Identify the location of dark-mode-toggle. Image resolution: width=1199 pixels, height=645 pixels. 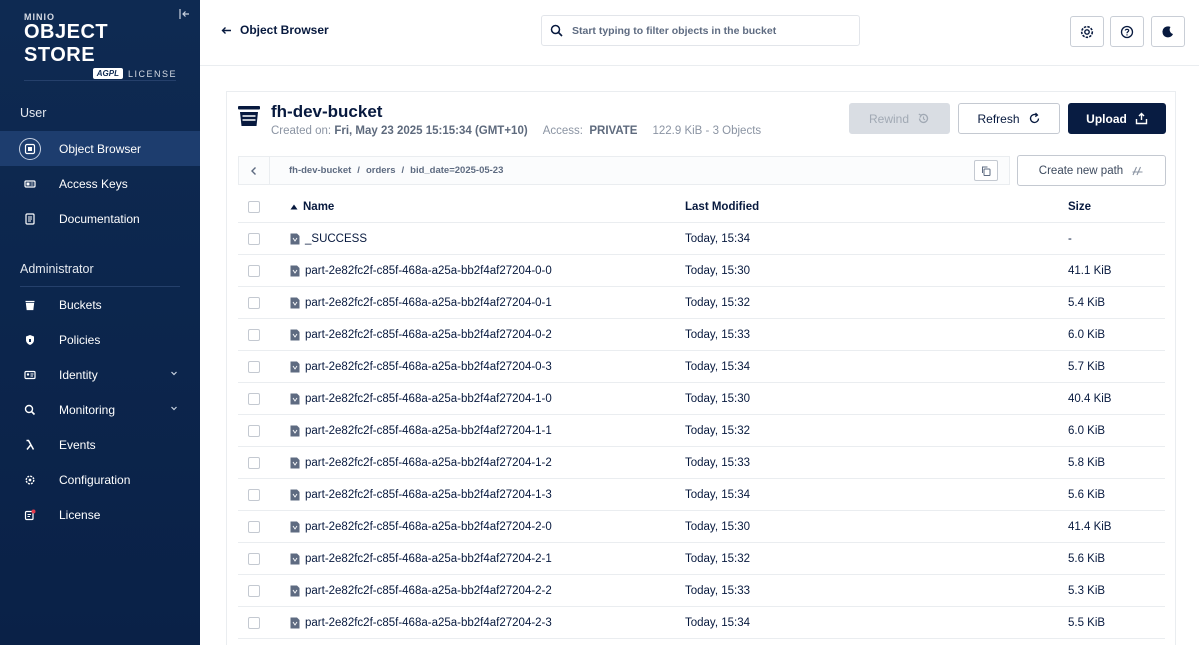
(1168, 31).